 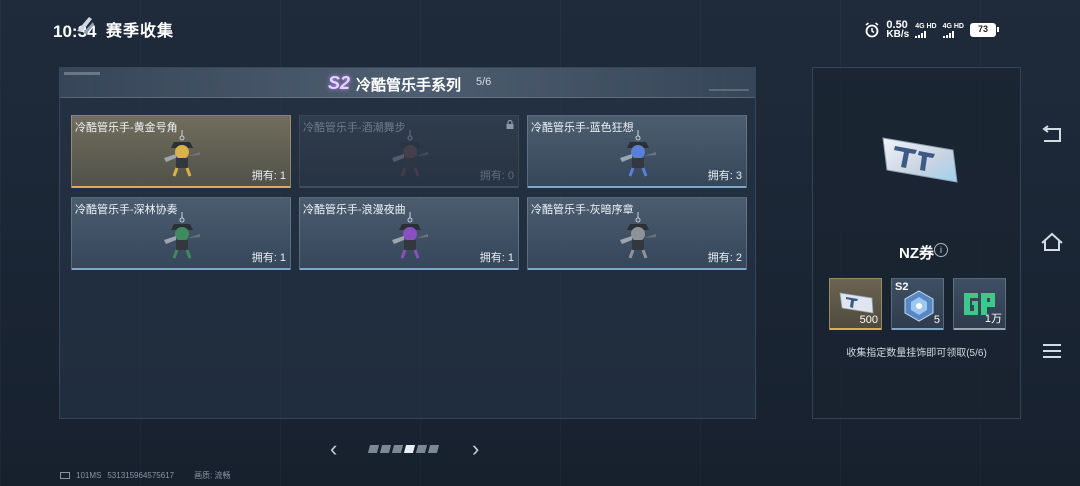 I want to click on card-owned-count: 拥有: 3, so click(x=724, y=176).